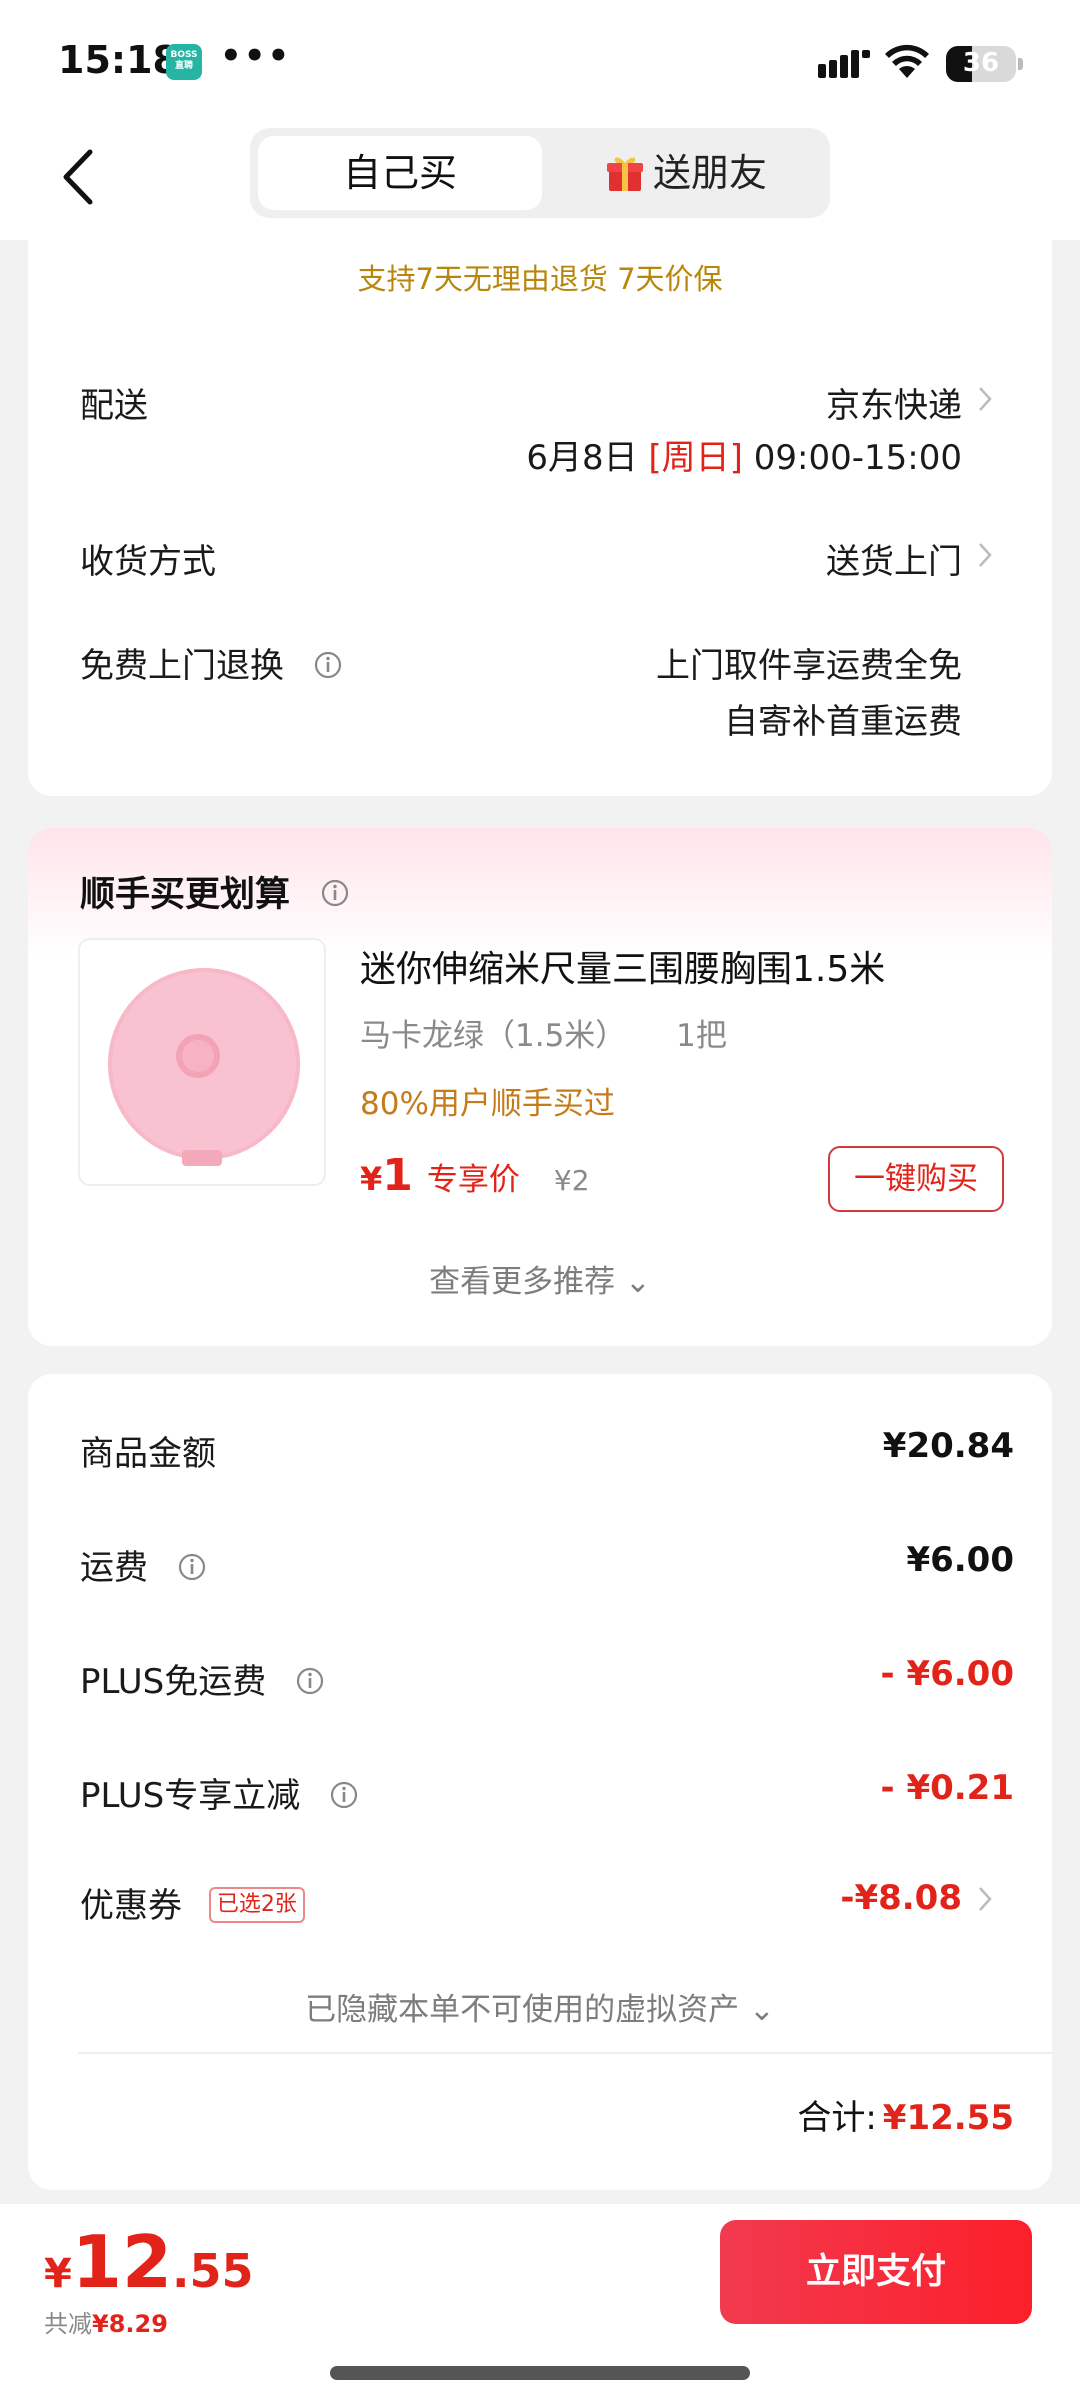  I want to click on addon-title: 顺手买更划算, so click(215, 891).